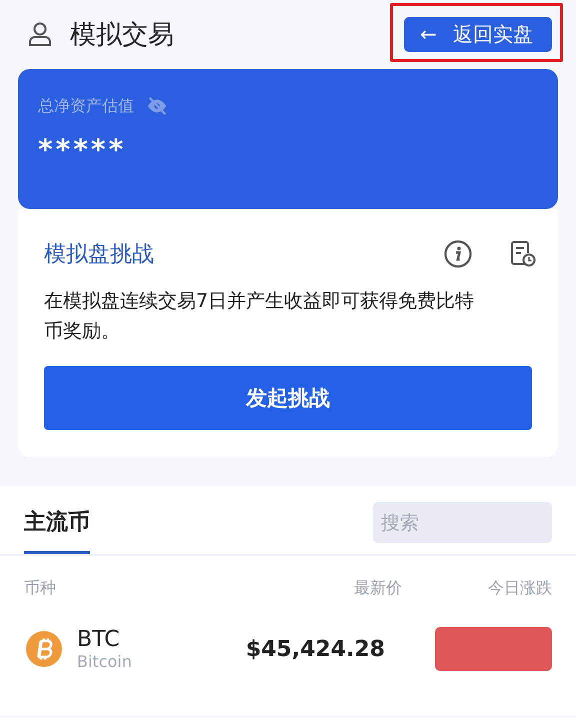  Describe the element at coordinates (288, 398) in the screenshot. I see `start-challenge-button: 发起挑战` at that location.